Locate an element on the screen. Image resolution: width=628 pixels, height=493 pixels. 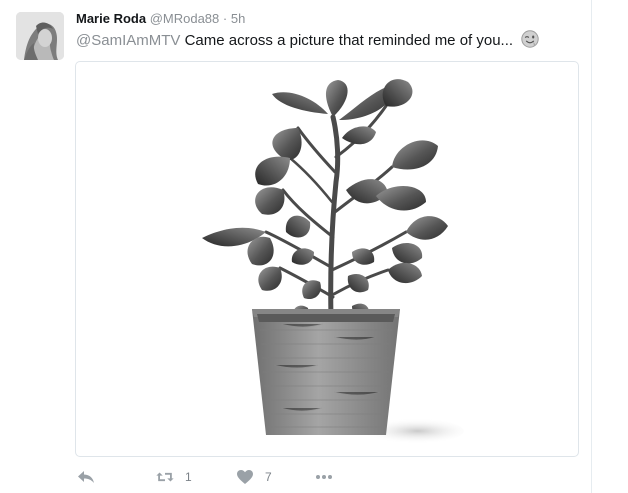
tweet-timestamp: 5h is located at coordinates (238, 18).